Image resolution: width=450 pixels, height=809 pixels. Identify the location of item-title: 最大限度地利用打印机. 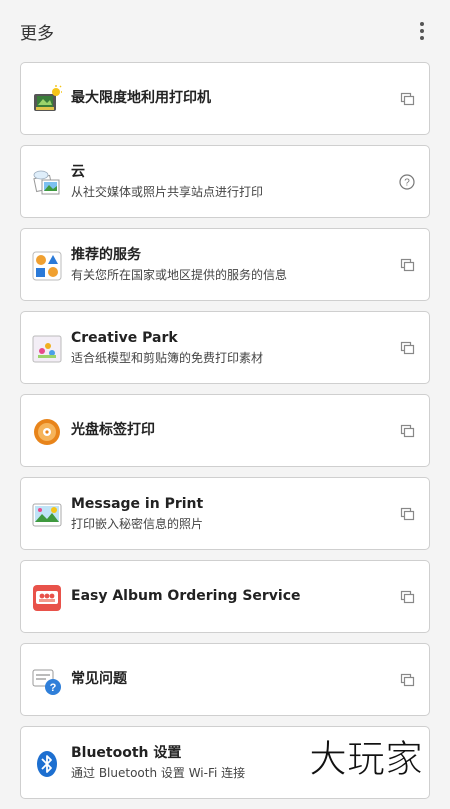
(141, 98).